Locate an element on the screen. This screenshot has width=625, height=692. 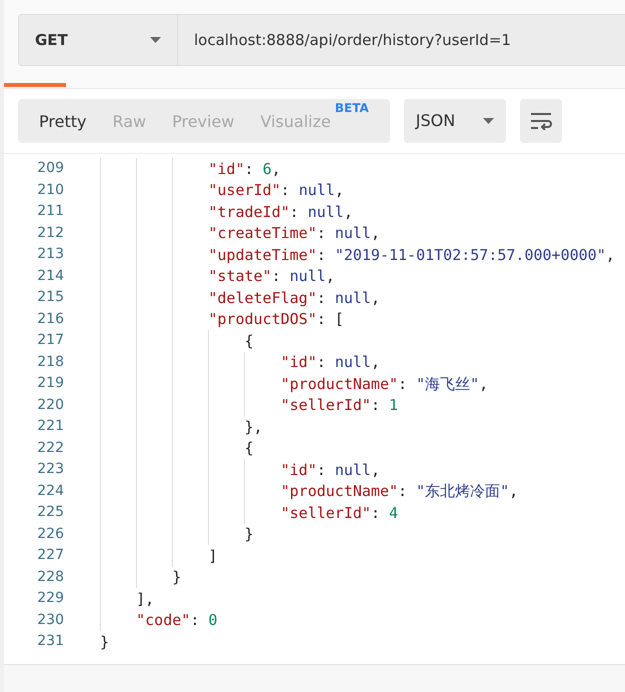
code-line: "sellerId": 1 is located at coordinates (339, 405).